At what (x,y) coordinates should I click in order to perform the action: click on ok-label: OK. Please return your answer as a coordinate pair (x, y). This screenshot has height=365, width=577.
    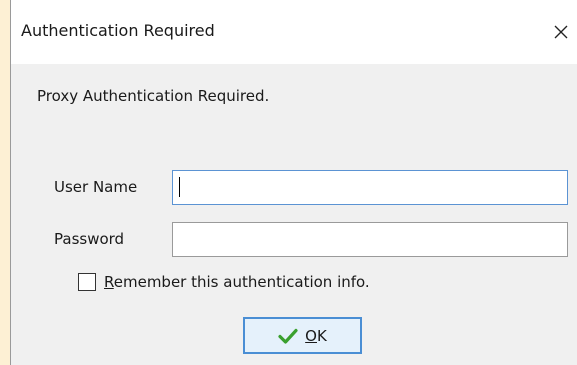
    Looking at the image, I should click on (316, 336).